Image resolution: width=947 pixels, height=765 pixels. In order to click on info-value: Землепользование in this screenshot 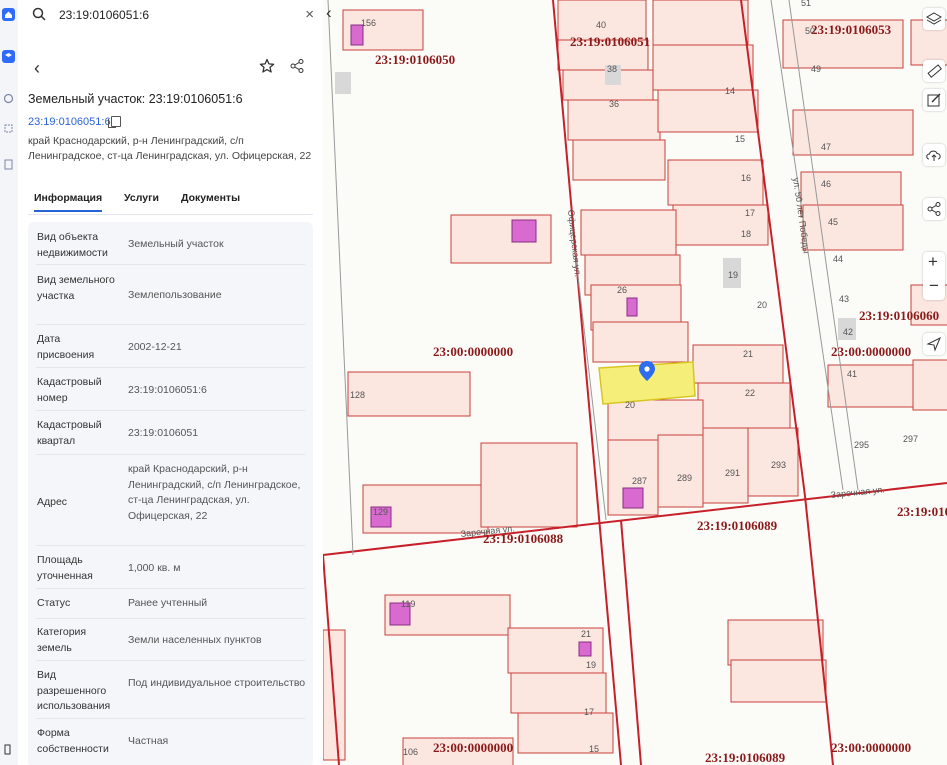, I will do `click(175, 295)`.